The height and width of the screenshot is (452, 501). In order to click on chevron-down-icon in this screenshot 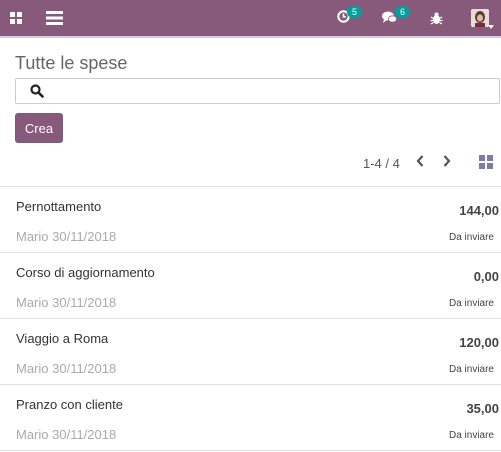, I will do `click(491, 25)`.